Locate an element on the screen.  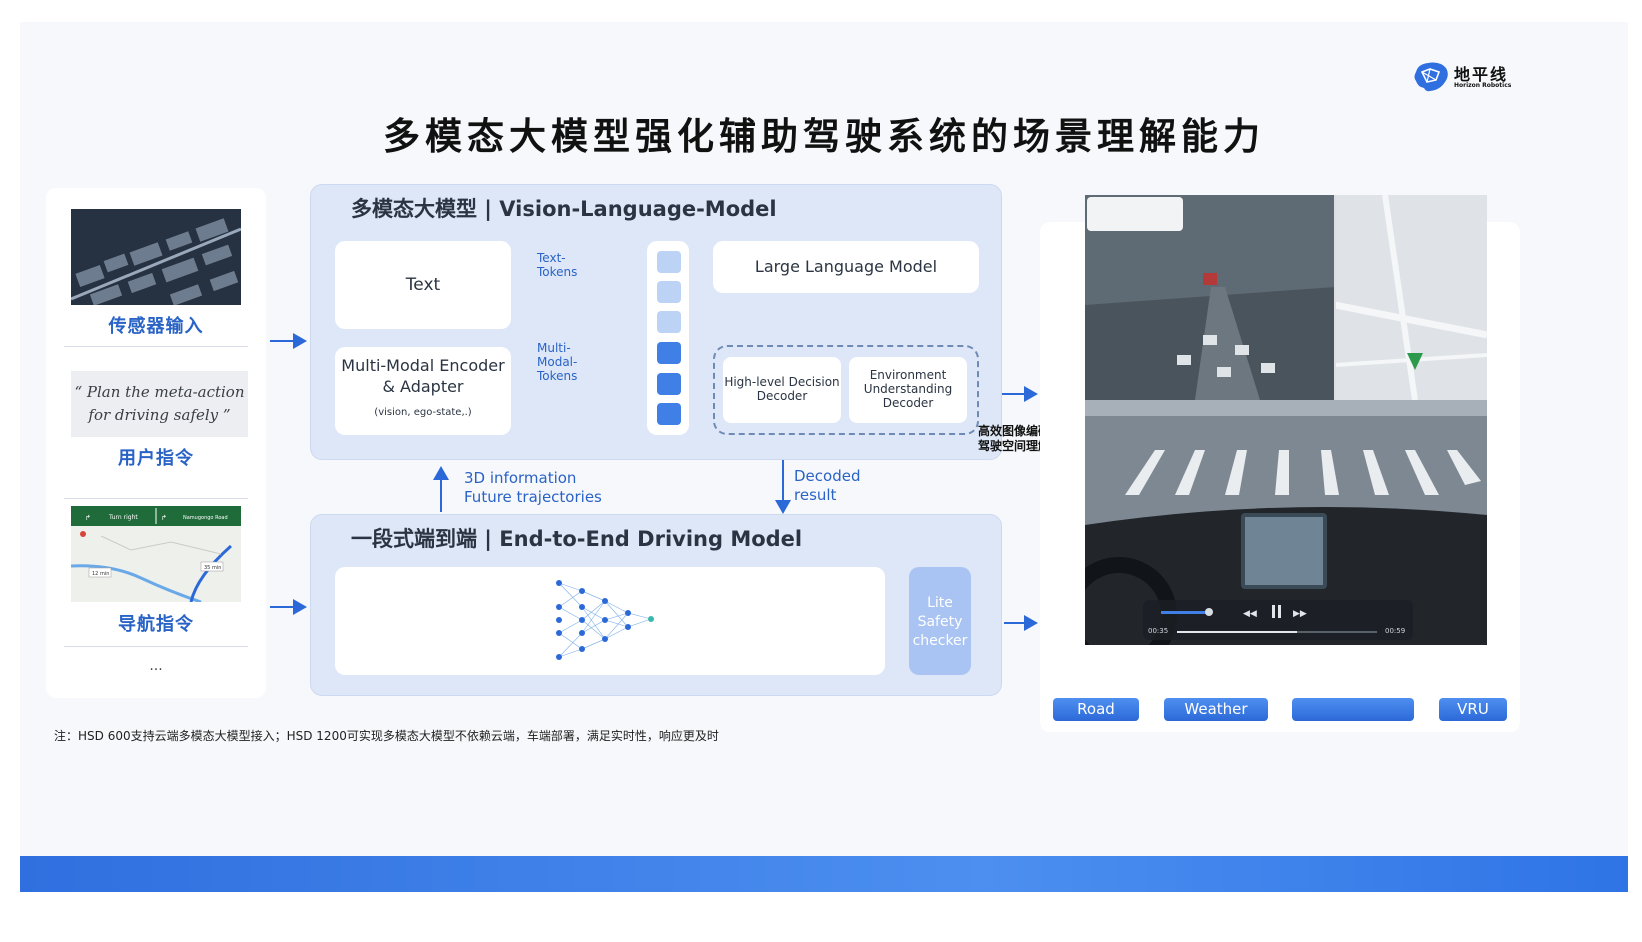
bottom-bar is located at coordinates (824, 874).